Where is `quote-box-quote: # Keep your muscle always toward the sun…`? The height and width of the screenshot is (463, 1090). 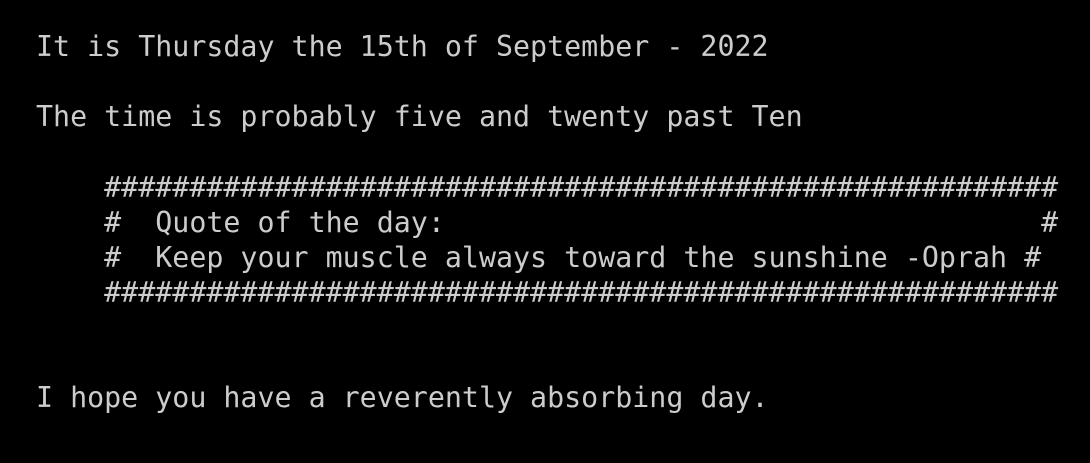
quote-box-quote: # Keep your muscle always toward the sun… is located at coordinates (539, 257).